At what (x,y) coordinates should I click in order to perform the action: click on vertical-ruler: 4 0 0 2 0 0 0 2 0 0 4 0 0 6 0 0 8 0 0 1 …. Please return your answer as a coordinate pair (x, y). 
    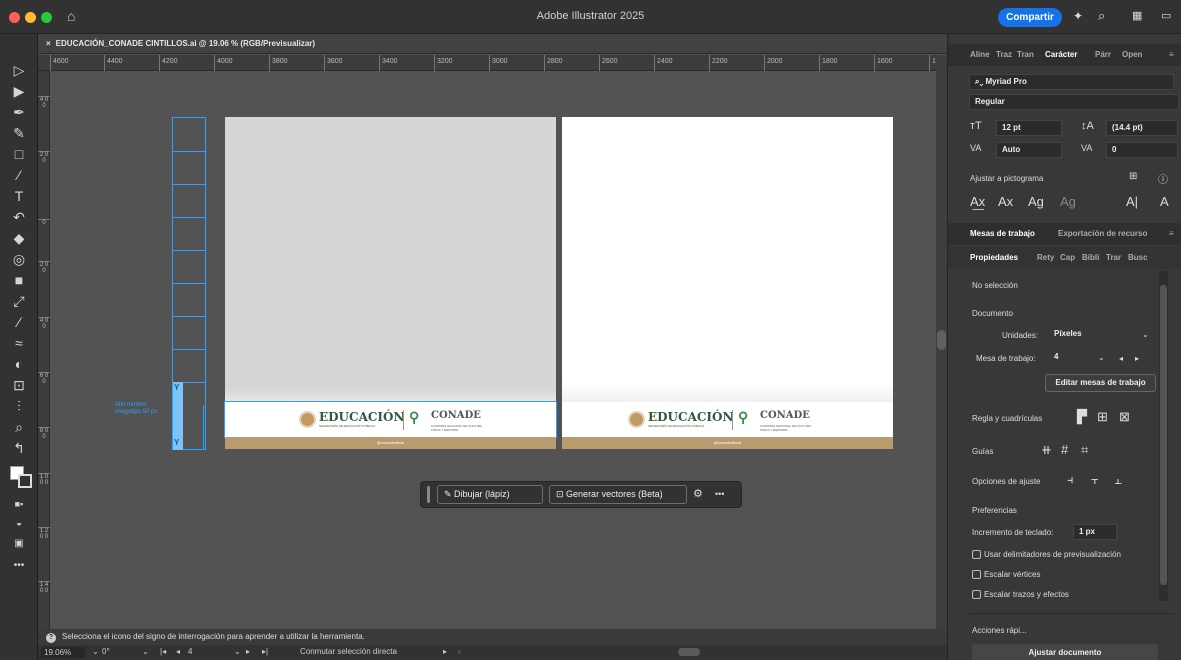
    Looking at the image, I should click on (44, 350).